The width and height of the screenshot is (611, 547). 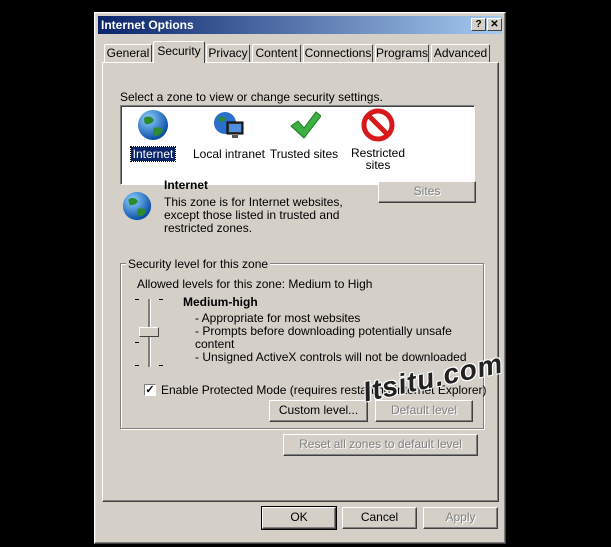 I want to click on zone-trusted-sites: Trusted sites, so click(x=304, y=134).